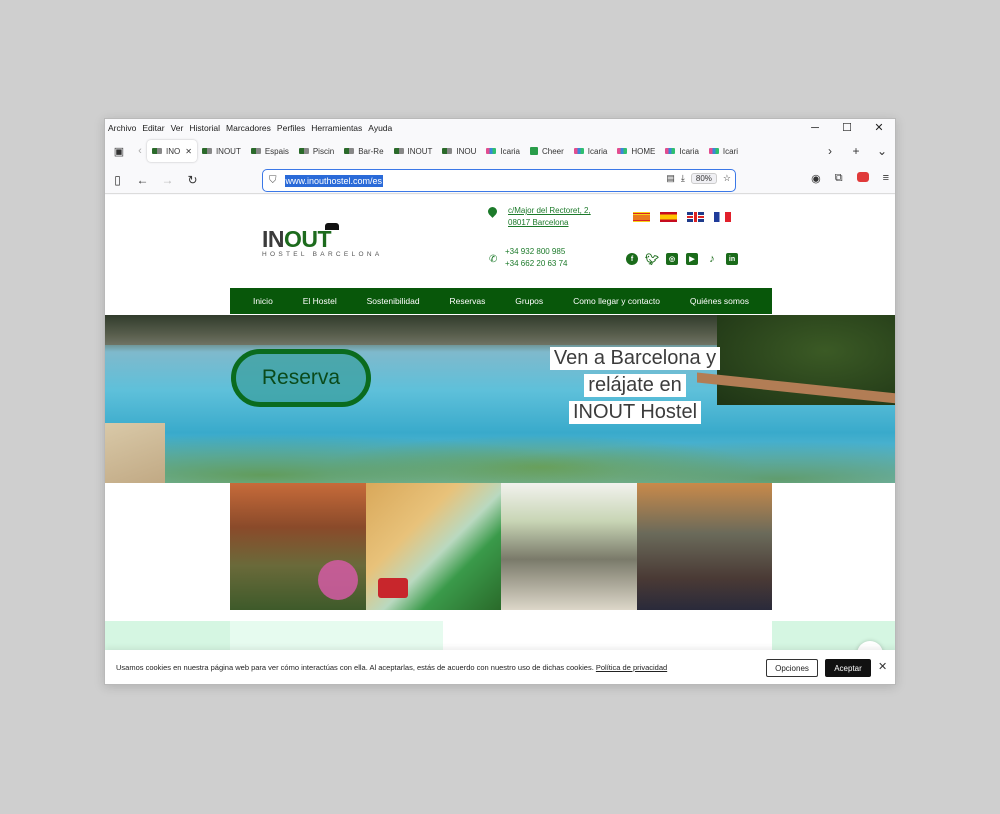 This screenshot has width=1000, height=814. Describe the element at coordinates (336, 128) in the screenshot. I see `menu-herramientas: Herramientas` at that location.